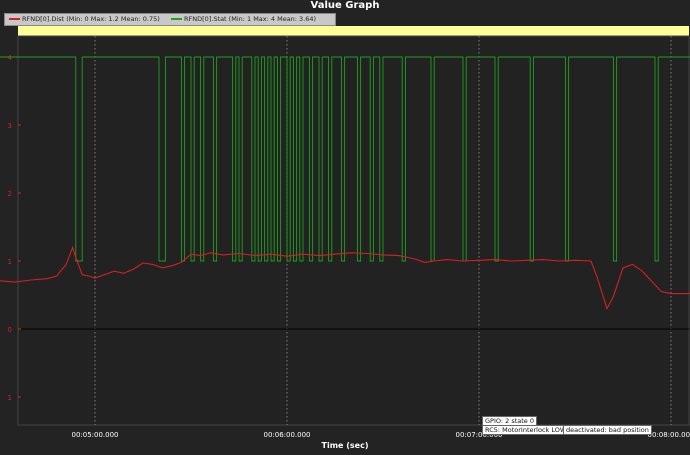 This screenshot has height=455, width=690. What do you see at coordinates (10, 330) in the screenshot?
I see `y-tick-label: 0` at bounding box center [10, 330].